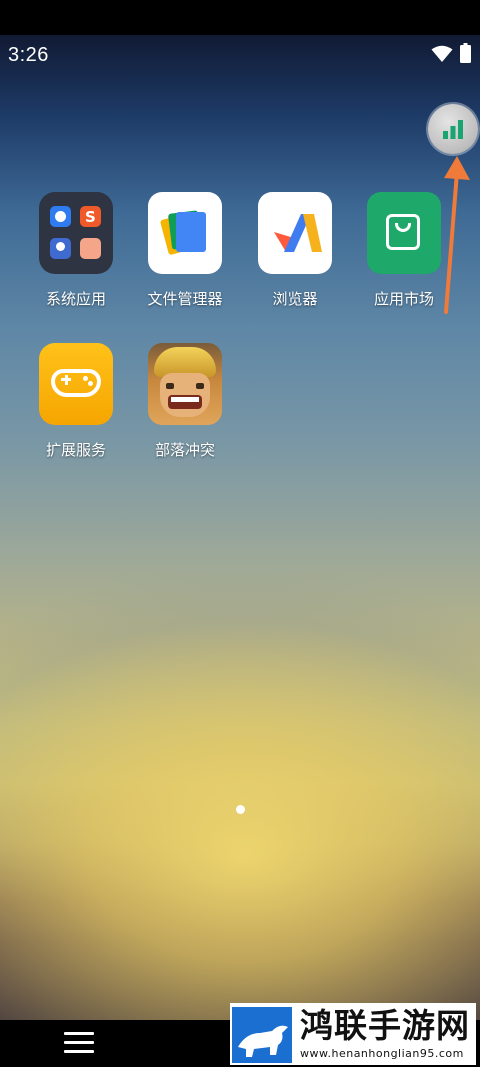 This screenshot has width=480, height=1067. What do you see at coordinates (185, 233) in the screenshot?
I see `files-icon` at bounding box center [185, 233].